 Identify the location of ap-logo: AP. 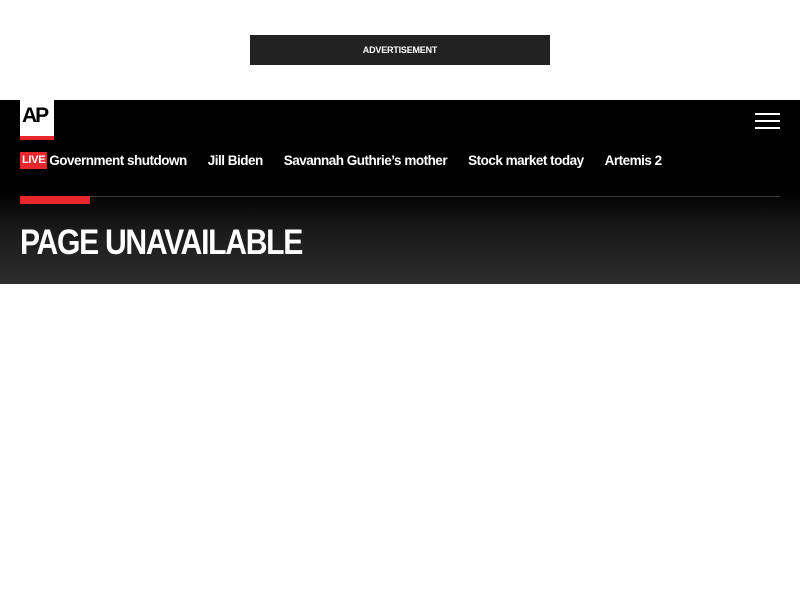
(37, 120).